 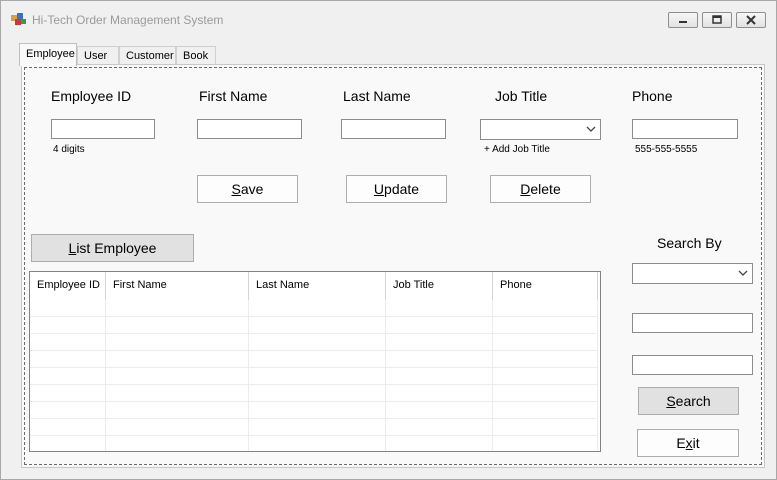 What do you see at coordinates (525, 189) in the screenshot?
I see `delete-button-mnemonic: D` at bounding box center [525, 189].